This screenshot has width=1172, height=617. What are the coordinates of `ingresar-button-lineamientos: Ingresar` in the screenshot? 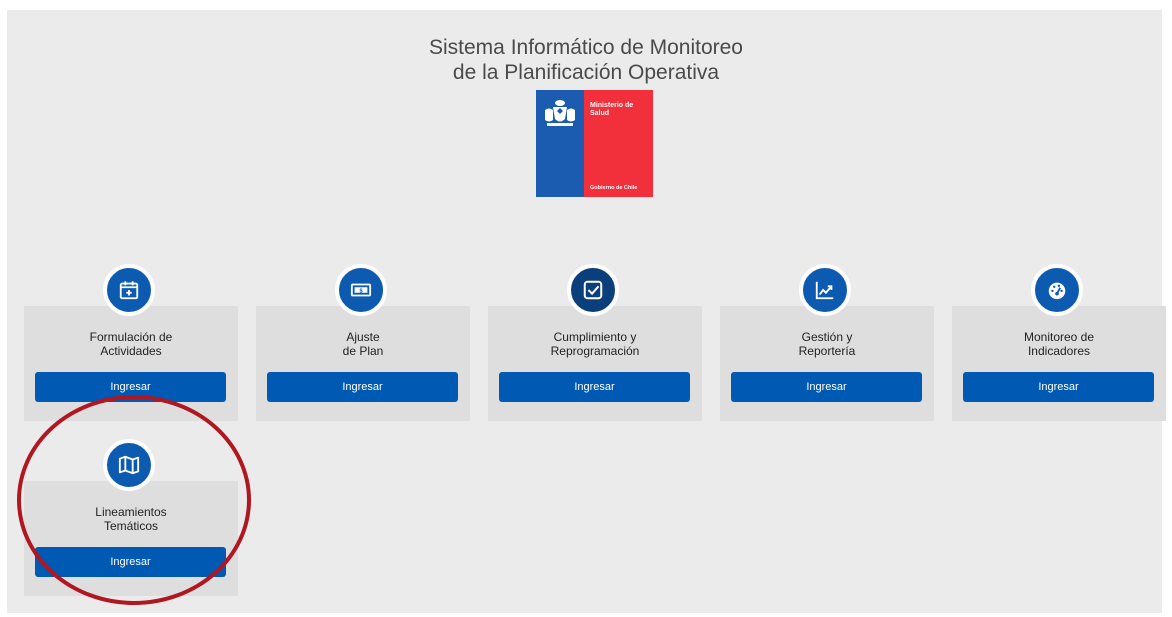 It's located at (130, 562).